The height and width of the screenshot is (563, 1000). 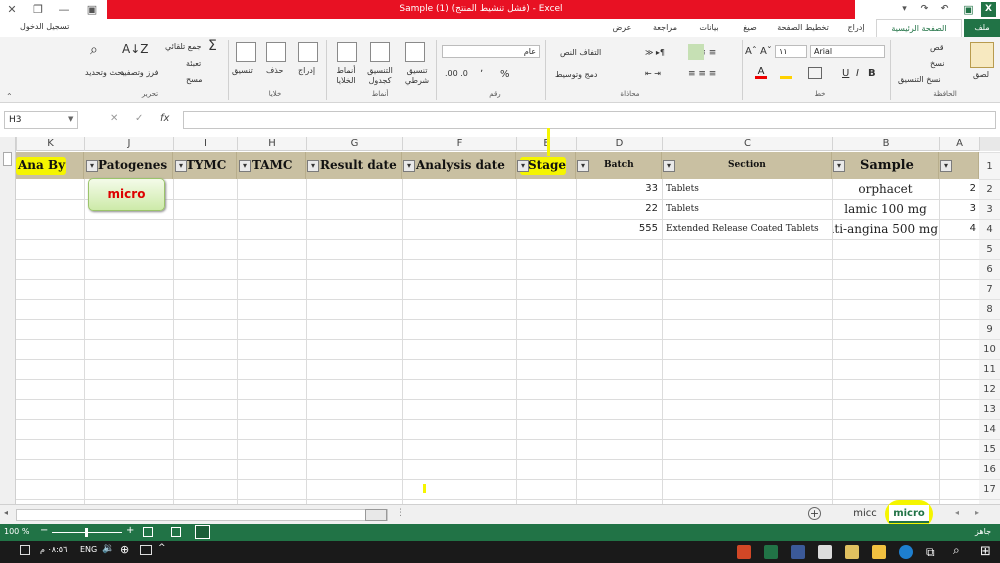 What do you see at coordinates (92, 9) in the screenshot?
I see `ribbon-display-options-icon: ▣` at bounding box center [92, 9].